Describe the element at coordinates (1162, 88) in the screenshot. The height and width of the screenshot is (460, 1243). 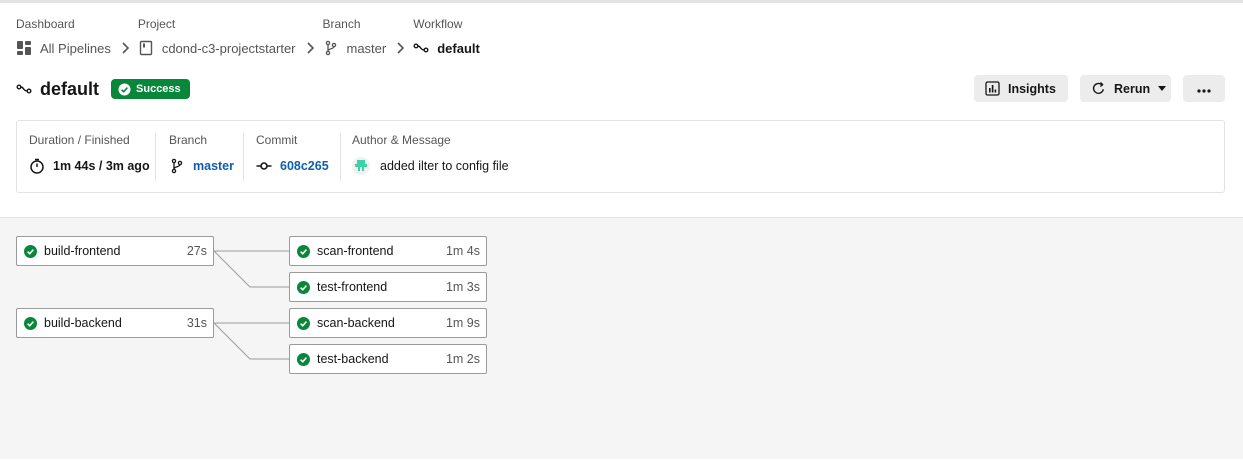
I see `caret-down-icon` at that location.